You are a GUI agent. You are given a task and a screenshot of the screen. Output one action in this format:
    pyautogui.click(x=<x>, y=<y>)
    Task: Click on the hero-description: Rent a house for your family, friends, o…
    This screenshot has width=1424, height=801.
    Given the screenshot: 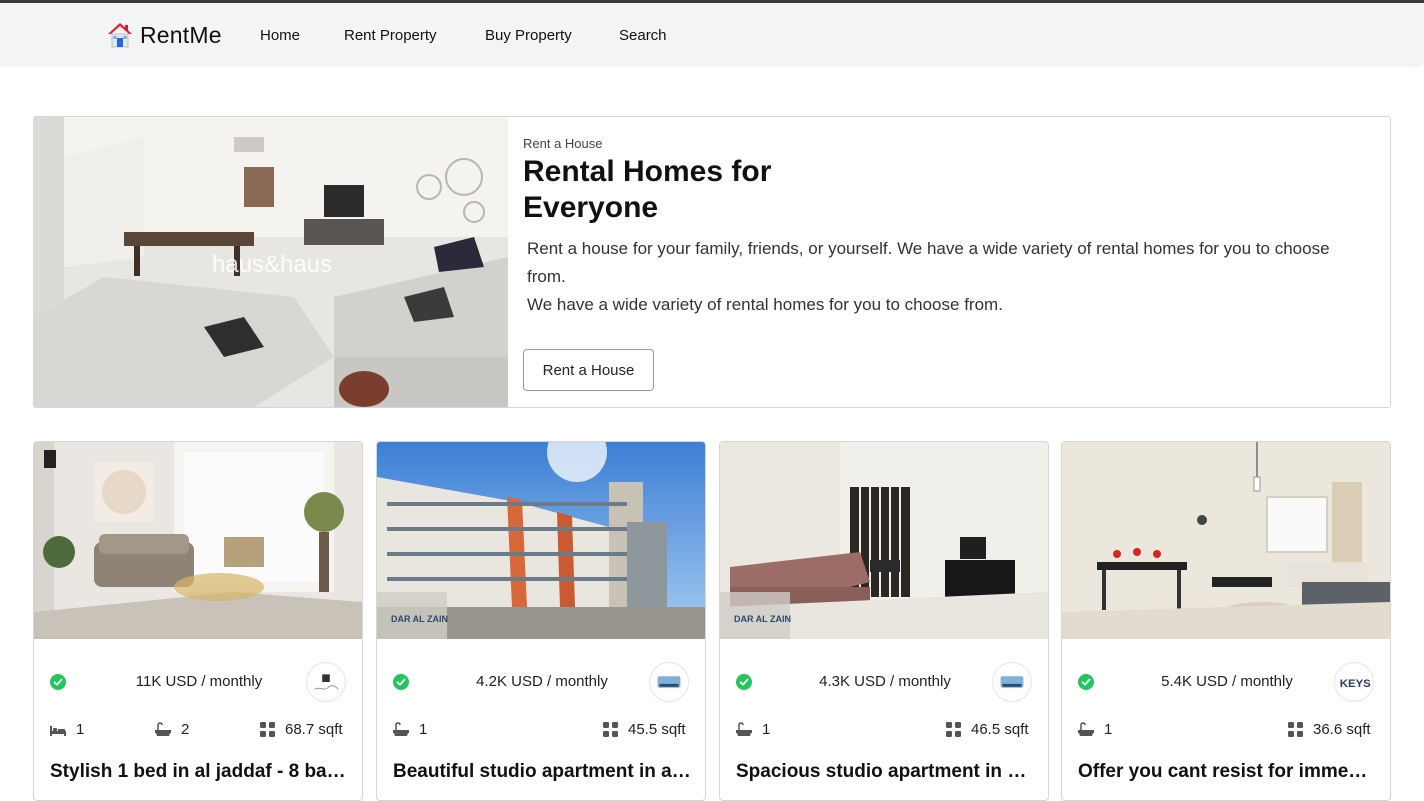 What is the action you would take?
    pyautogui.click(x=942, y=277)
    